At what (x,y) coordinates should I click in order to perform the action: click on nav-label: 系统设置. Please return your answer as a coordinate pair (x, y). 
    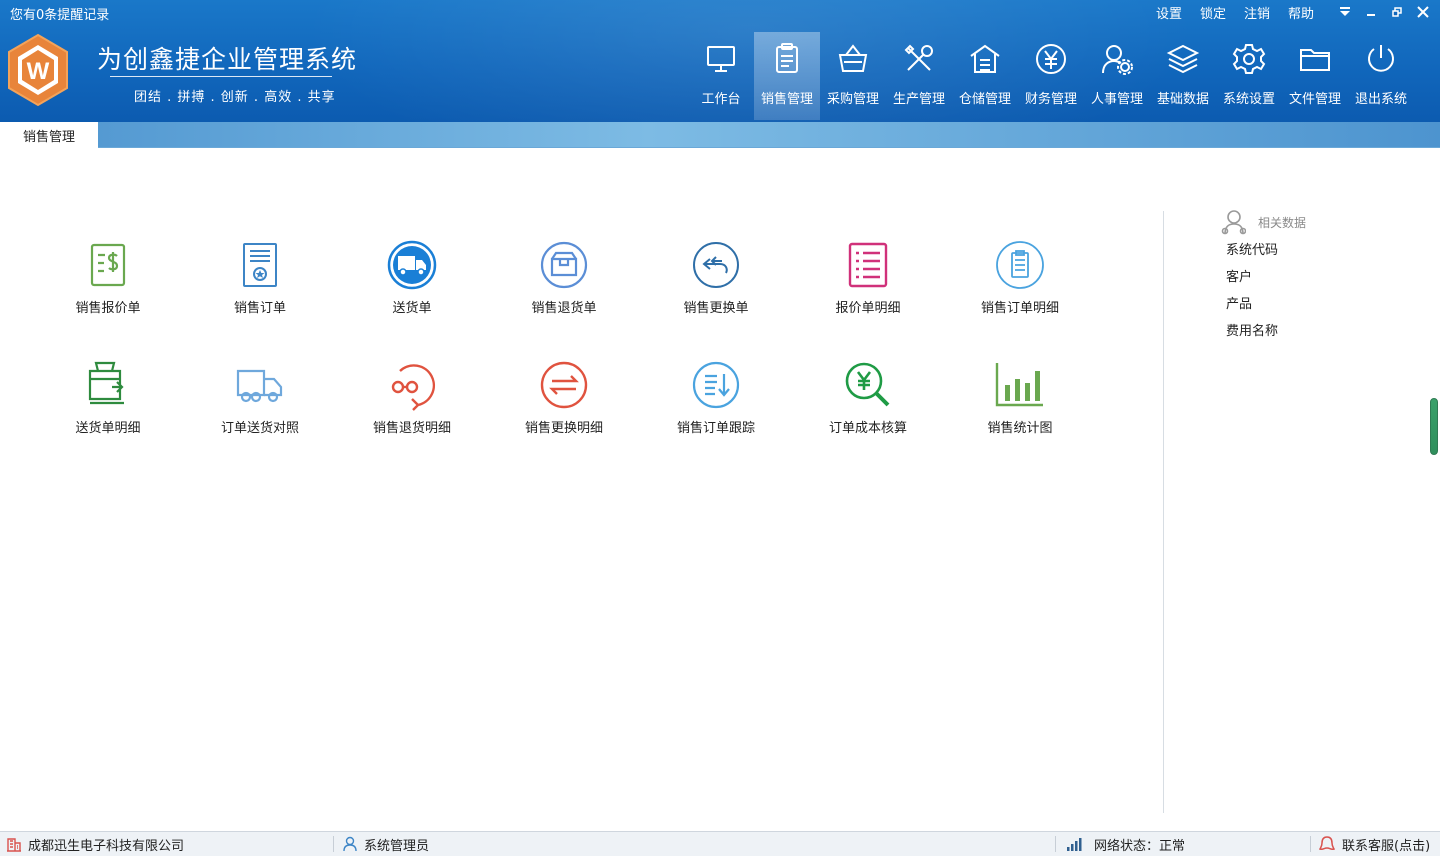
    Looking at the image, I should click on (1248, 99).